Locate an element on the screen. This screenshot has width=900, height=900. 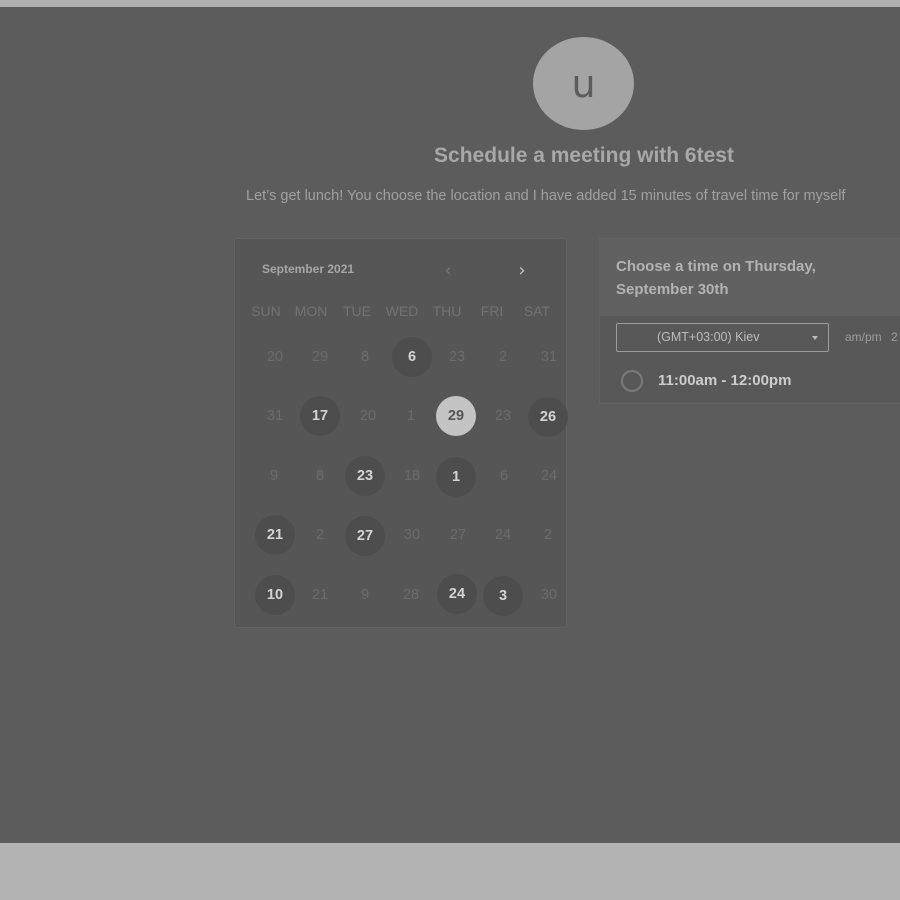
timezone-select: (GMT+03:00) Kiev is located at coordinates (722, 337).